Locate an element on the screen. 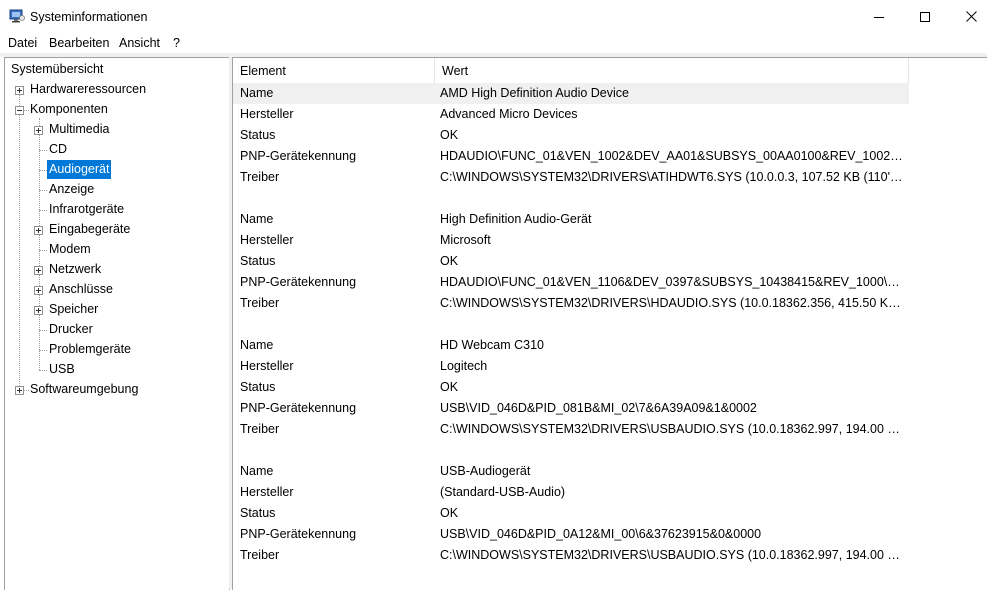 The width and height of the screenshot is (987, 590). tree-item-hardwareressourcen: Hardwareressourcen is located at coordinates (88, 89).